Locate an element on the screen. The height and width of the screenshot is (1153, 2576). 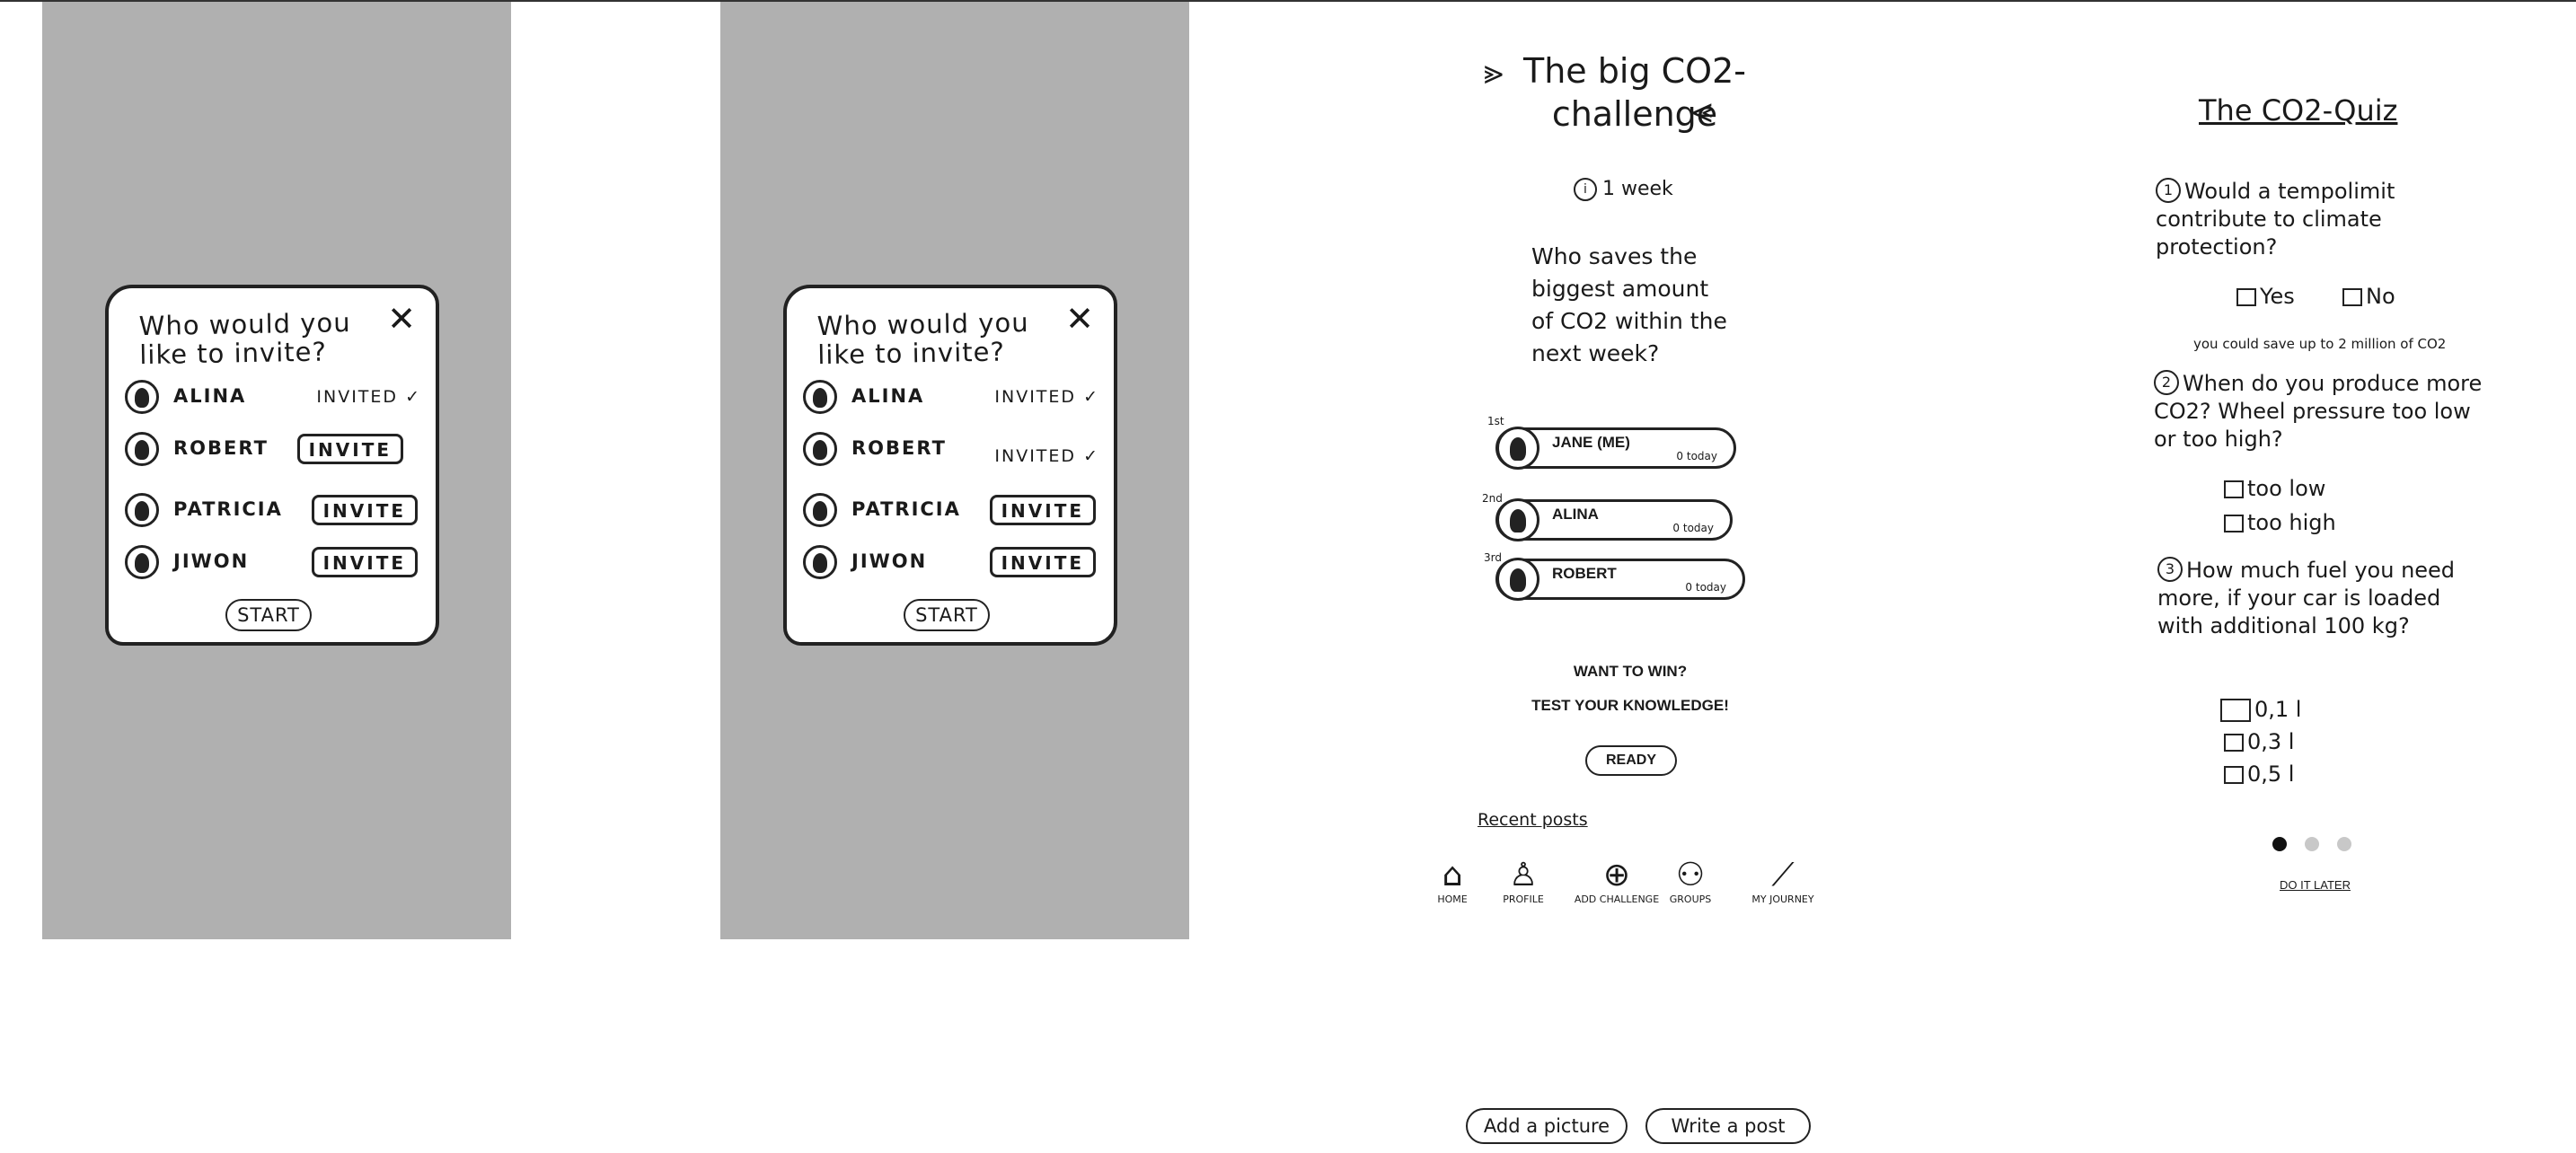
clock-icon: i is located at coordinates (1585, 189).